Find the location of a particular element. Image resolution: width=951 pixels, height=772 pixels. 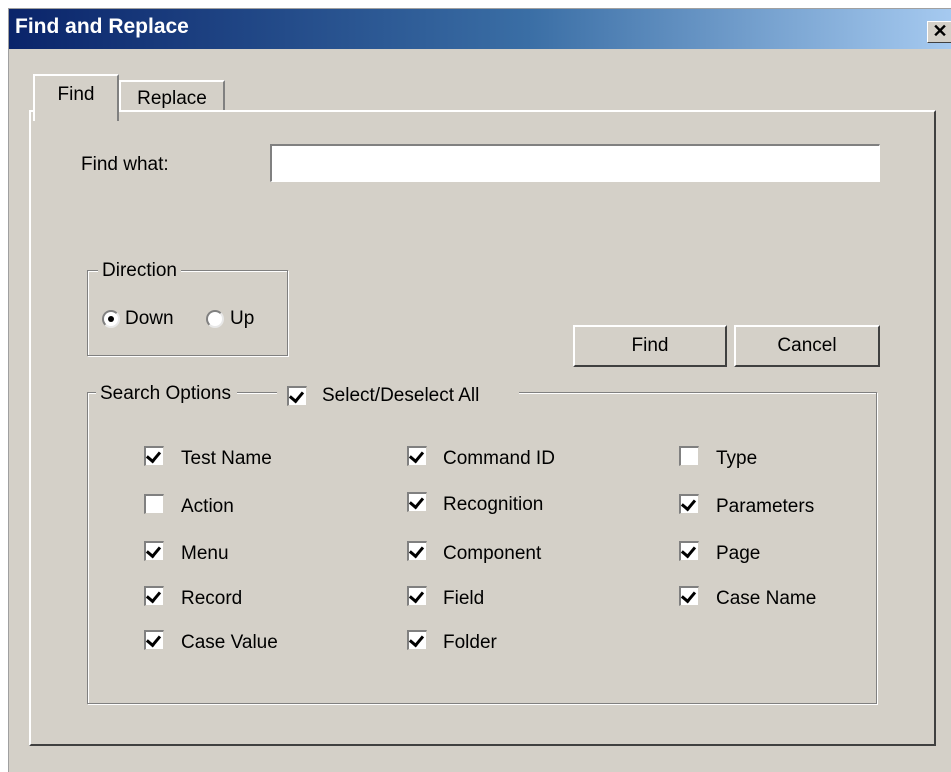

window-title: Find and Replace is located at coordinates (102, 26).